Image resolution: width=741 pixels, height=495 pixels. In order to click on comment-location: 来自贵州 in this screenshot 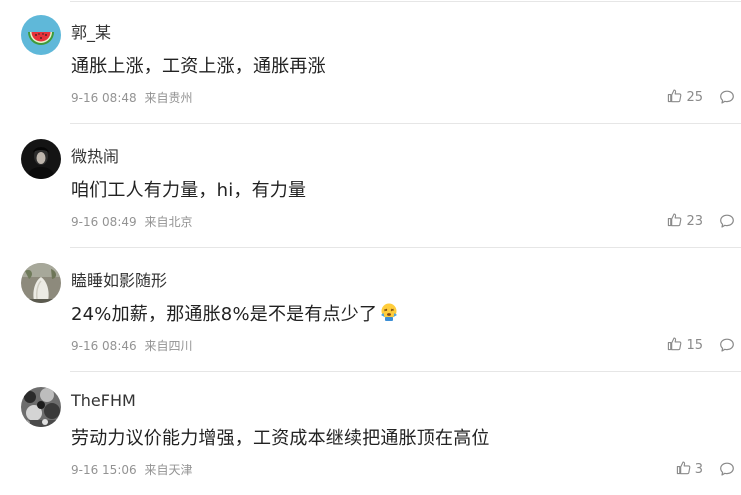, I will do `click(168, 98)`.